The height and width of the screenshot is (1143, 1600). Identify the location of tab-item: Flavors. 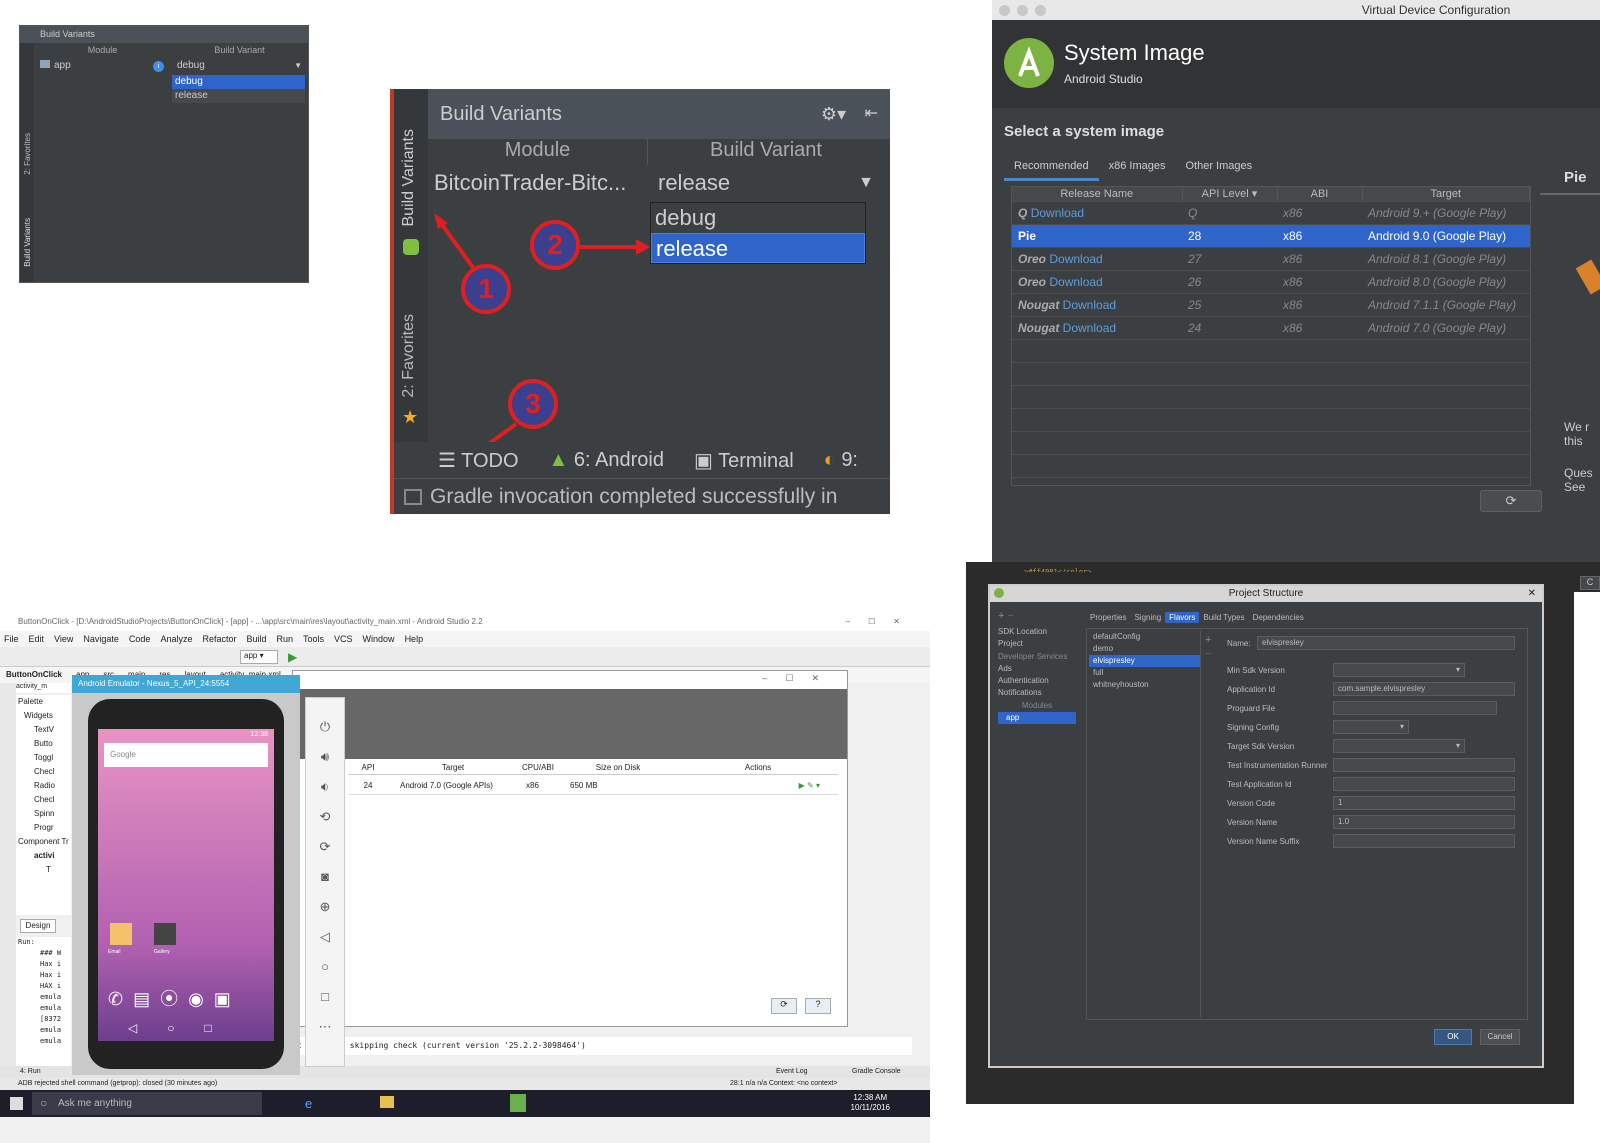
(1182, 617).